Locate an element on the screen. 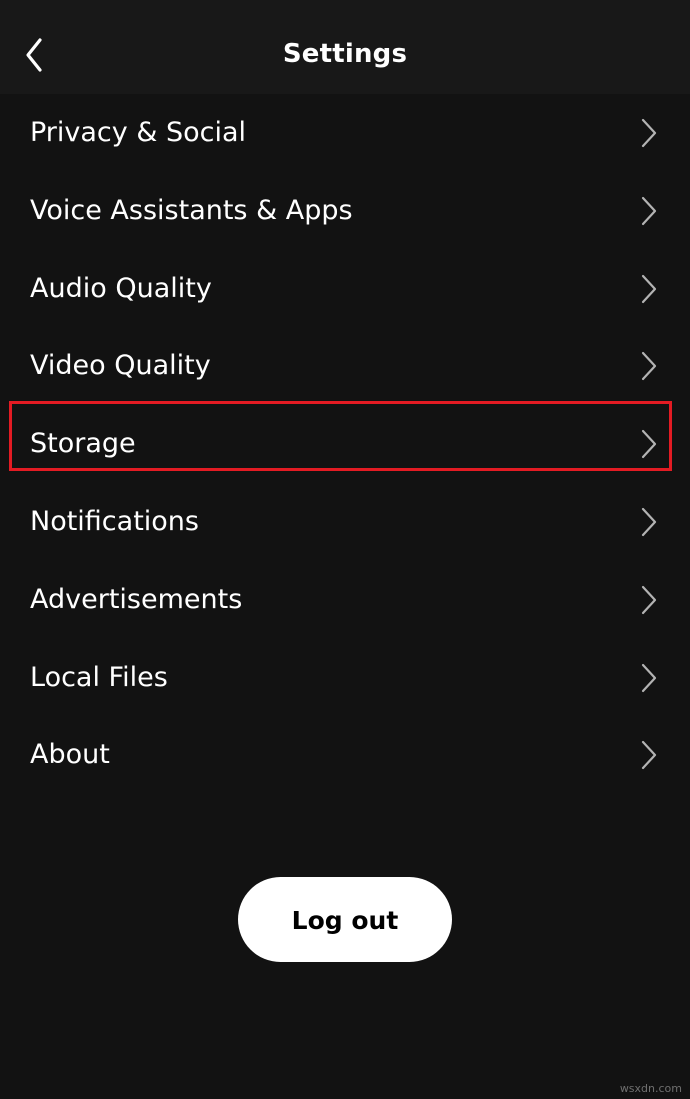 This screenshot has height=1099, width=690. menu-item-storage: Storage is located at coordinates (345, 442).